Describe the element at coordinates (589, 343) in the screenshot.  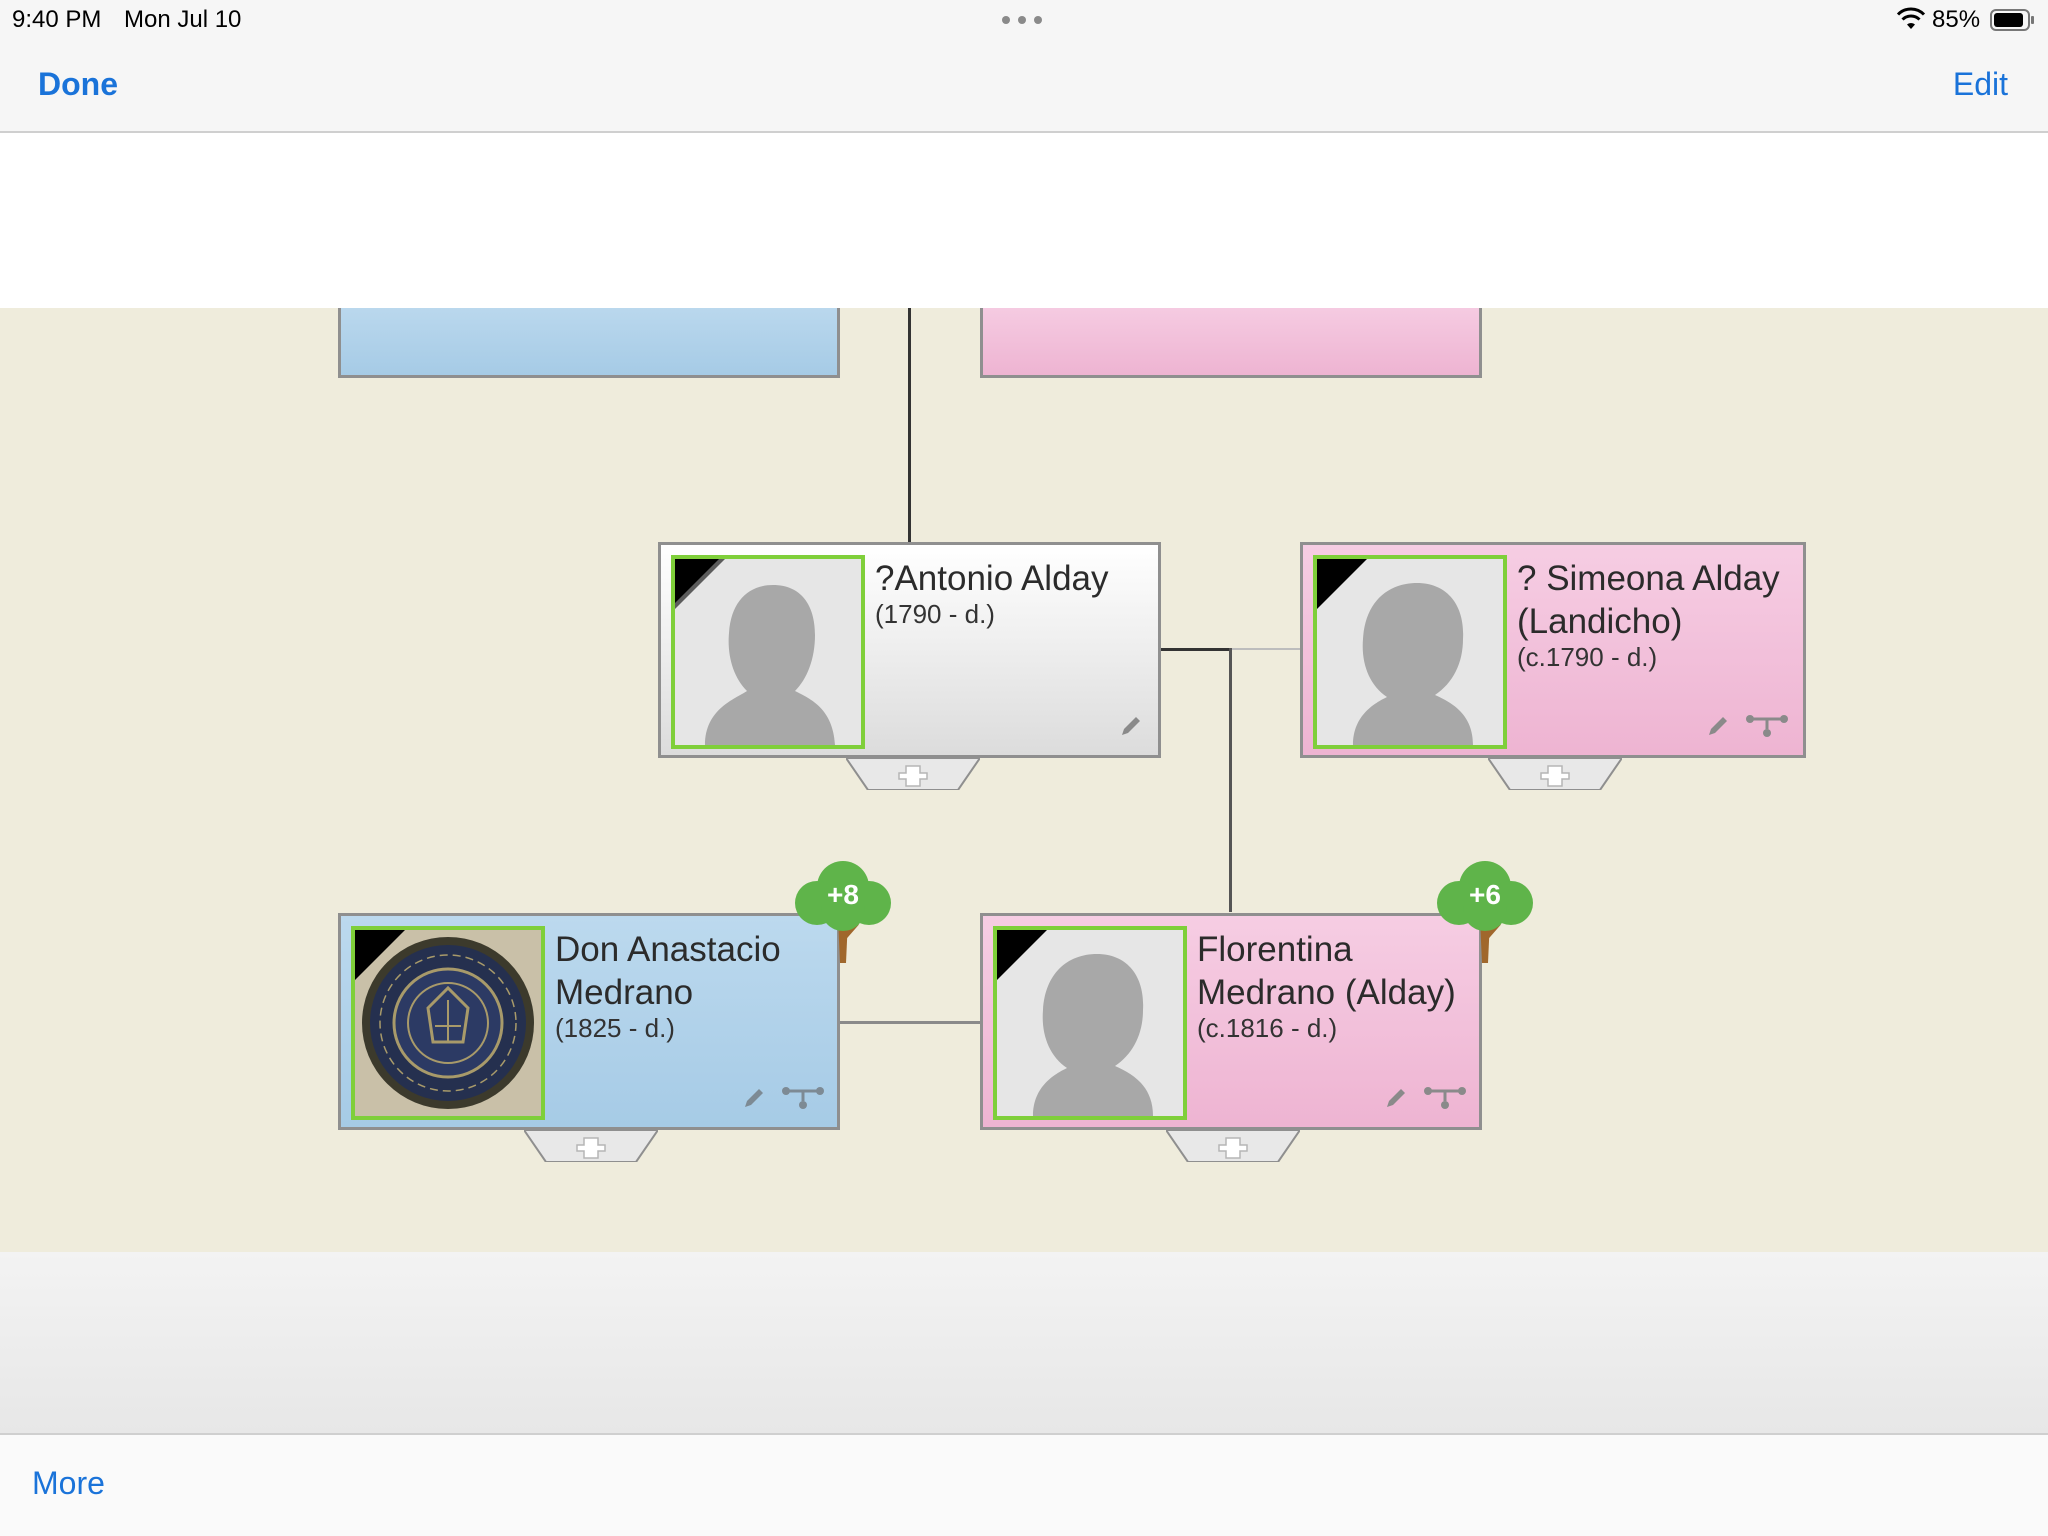
I see `partial-person-card-male` at that location.